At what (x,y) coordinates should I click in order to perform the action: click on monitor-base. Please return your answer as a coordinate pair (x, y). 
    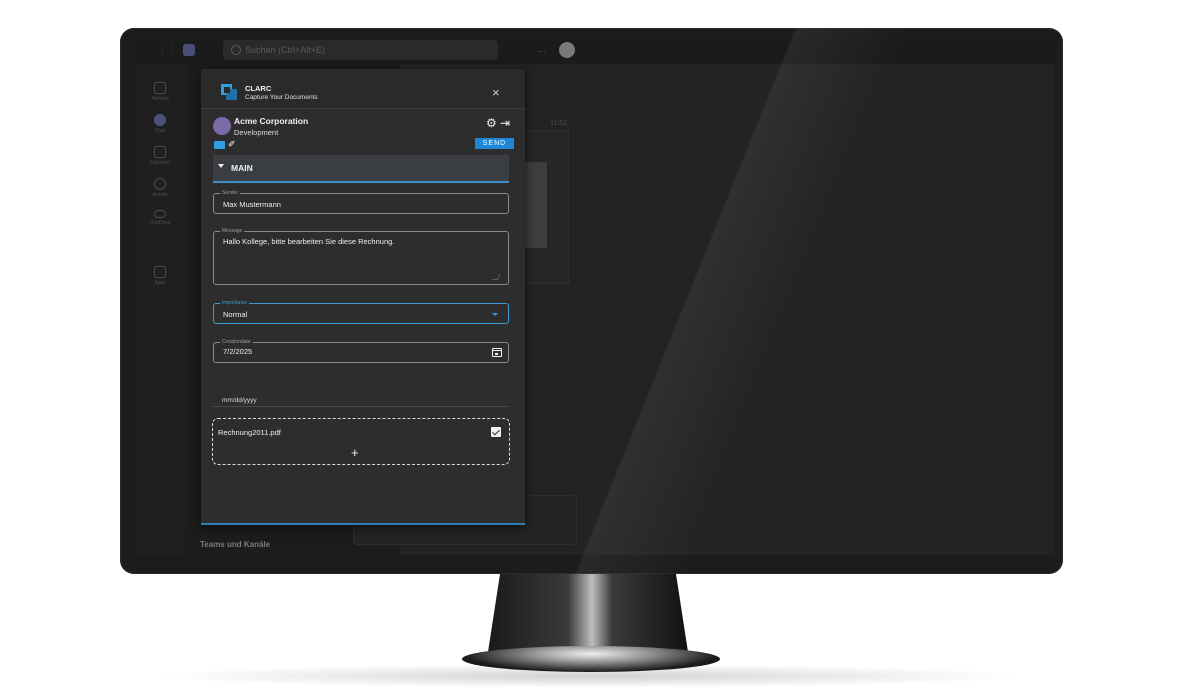
    Looking at the image, I should click on (591, 659).